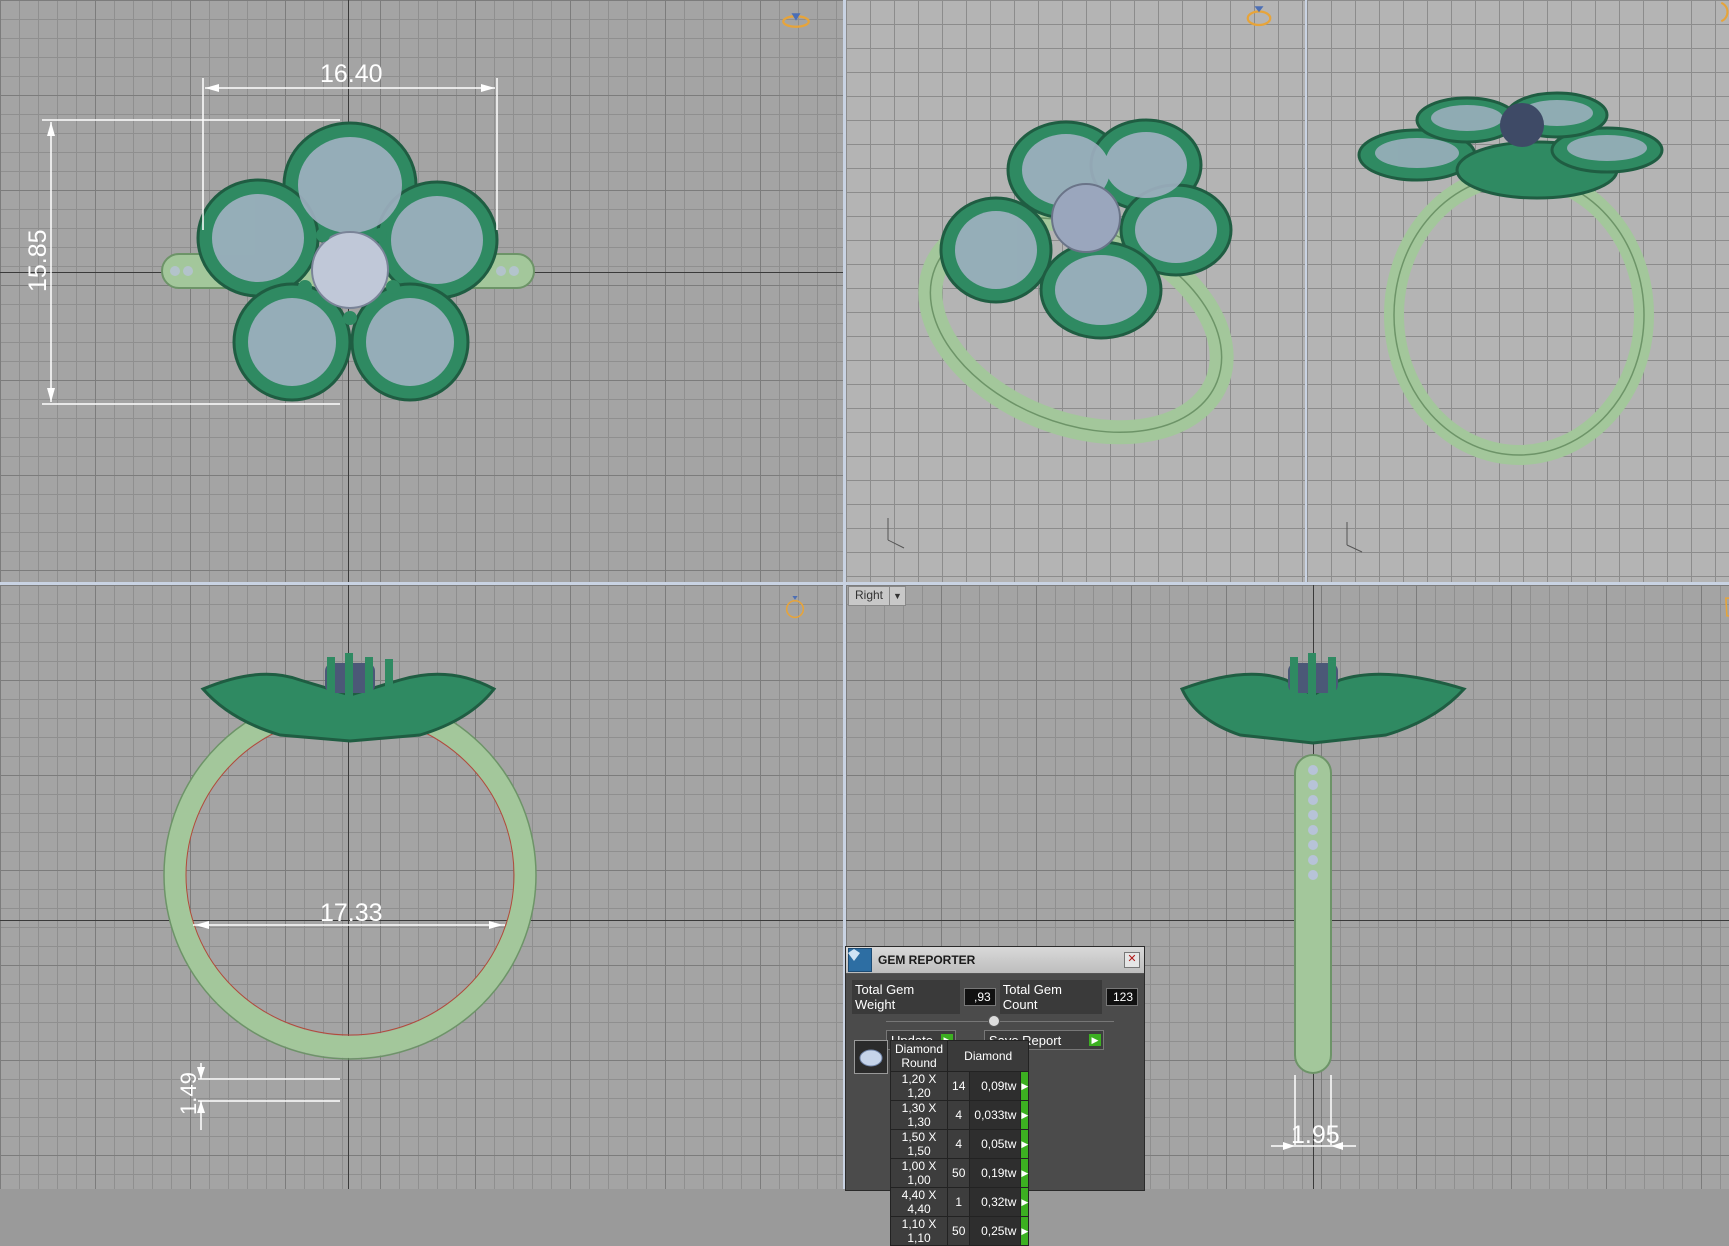 The width and height of the screenshot is (1729, 1246). Describe the element at coordinates (860, 960) in the screenshot. I see `gem-reporter-logo-icon` at that location.